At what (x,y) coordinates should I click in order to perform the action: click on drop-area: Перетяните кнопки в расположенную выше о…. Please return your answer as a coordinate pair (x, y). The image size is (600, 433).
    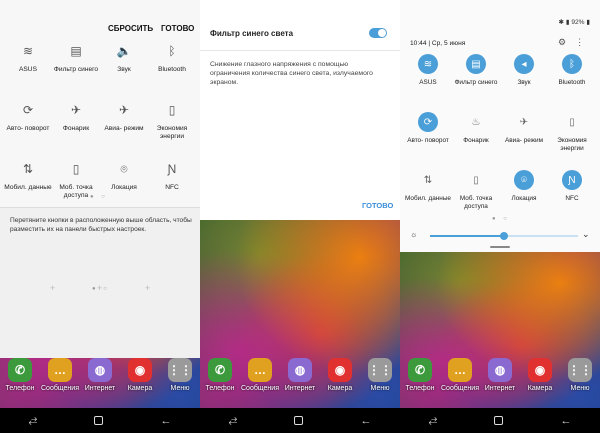
    Looking at the image, I should click on (100, 282).